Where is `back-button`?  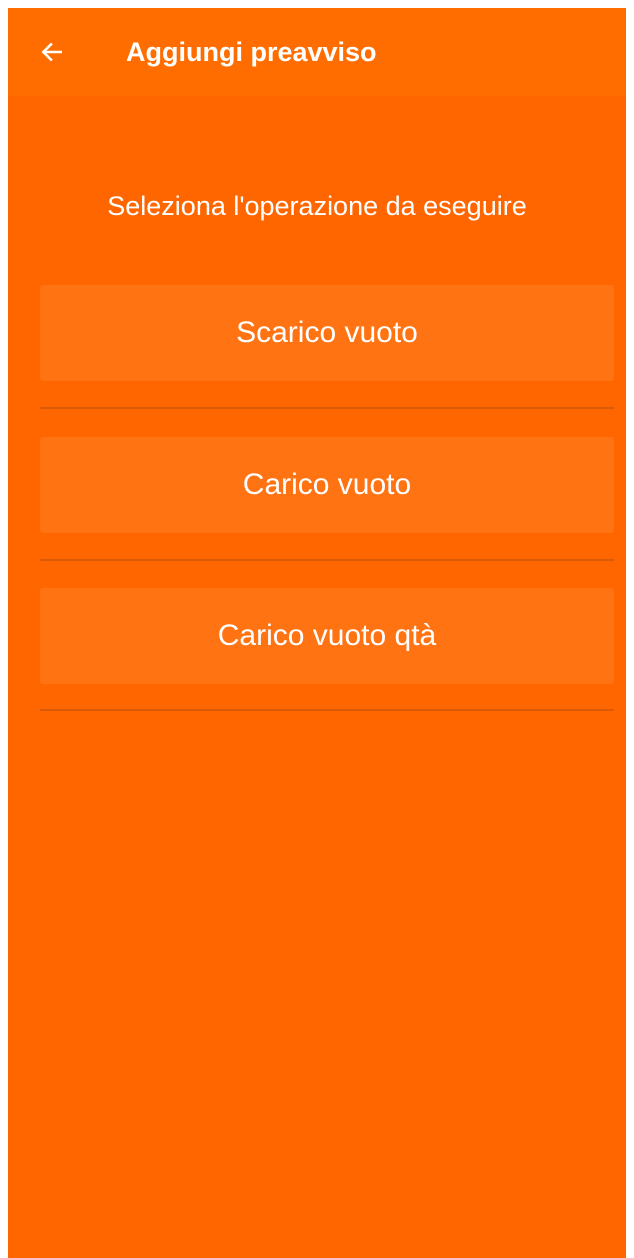 back-button is located at coordinates (52, 52).